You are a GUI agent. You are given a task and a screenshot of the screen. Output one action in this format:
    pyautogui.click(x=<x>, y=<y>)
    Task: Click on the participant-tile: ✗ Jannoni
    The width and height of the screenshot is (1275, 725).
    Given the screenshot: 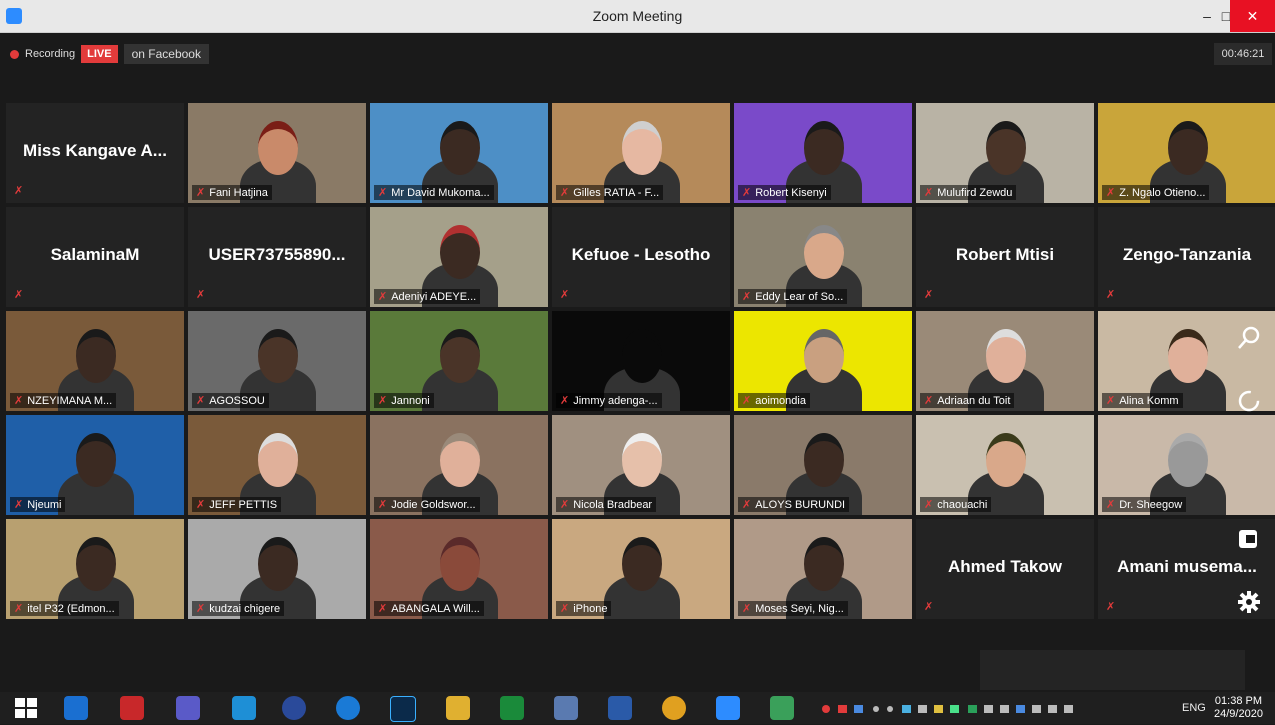 What is the action you would take?
    pyautogui.click(x=459, y=361)
    